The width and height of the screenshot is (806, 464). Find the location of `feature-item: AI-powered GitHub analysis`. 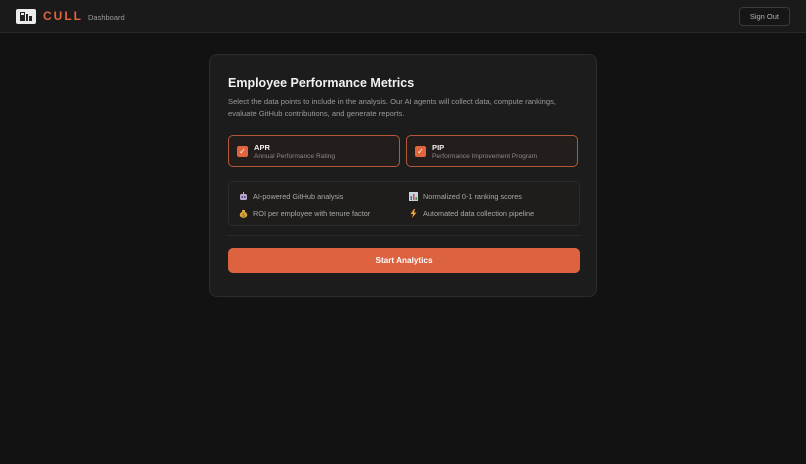

feature-item: AI-powered GitHub analysis is located at coordinates (290, 196).